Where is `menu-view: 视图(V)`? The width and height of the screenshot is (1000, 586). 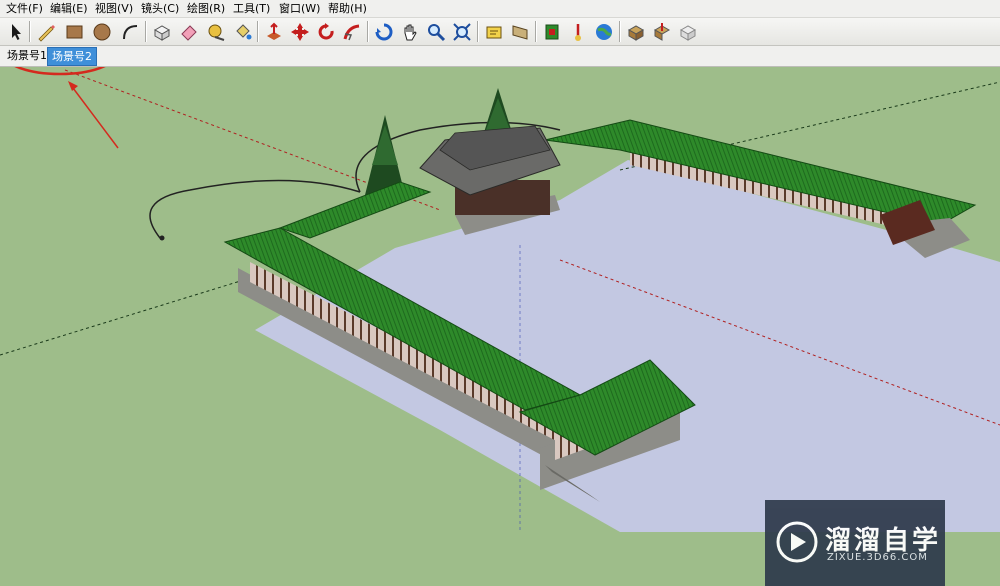
menu-view: 视图(V) is located at coordinates (114, 8).